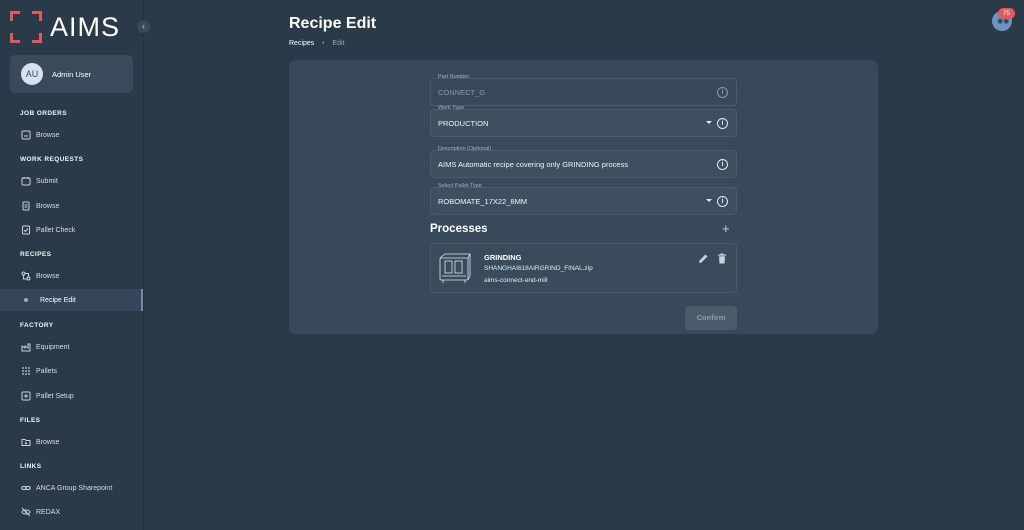  Describe the element at coordinates (26, 206) in the screenshot. I see `clipboard-icon` at that location.